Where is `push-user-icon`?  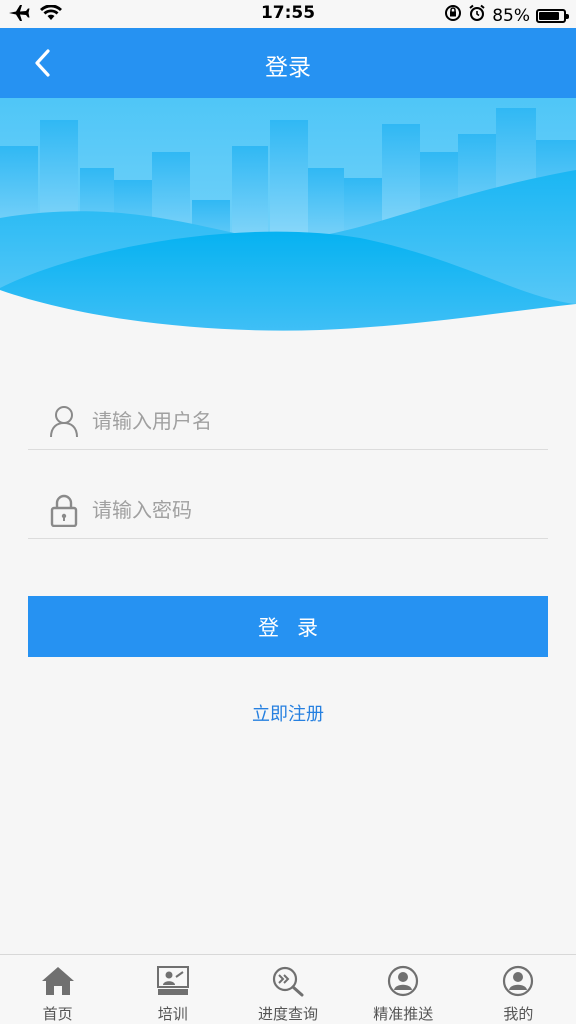 push-user-icon is located at coordinates (403, 981).